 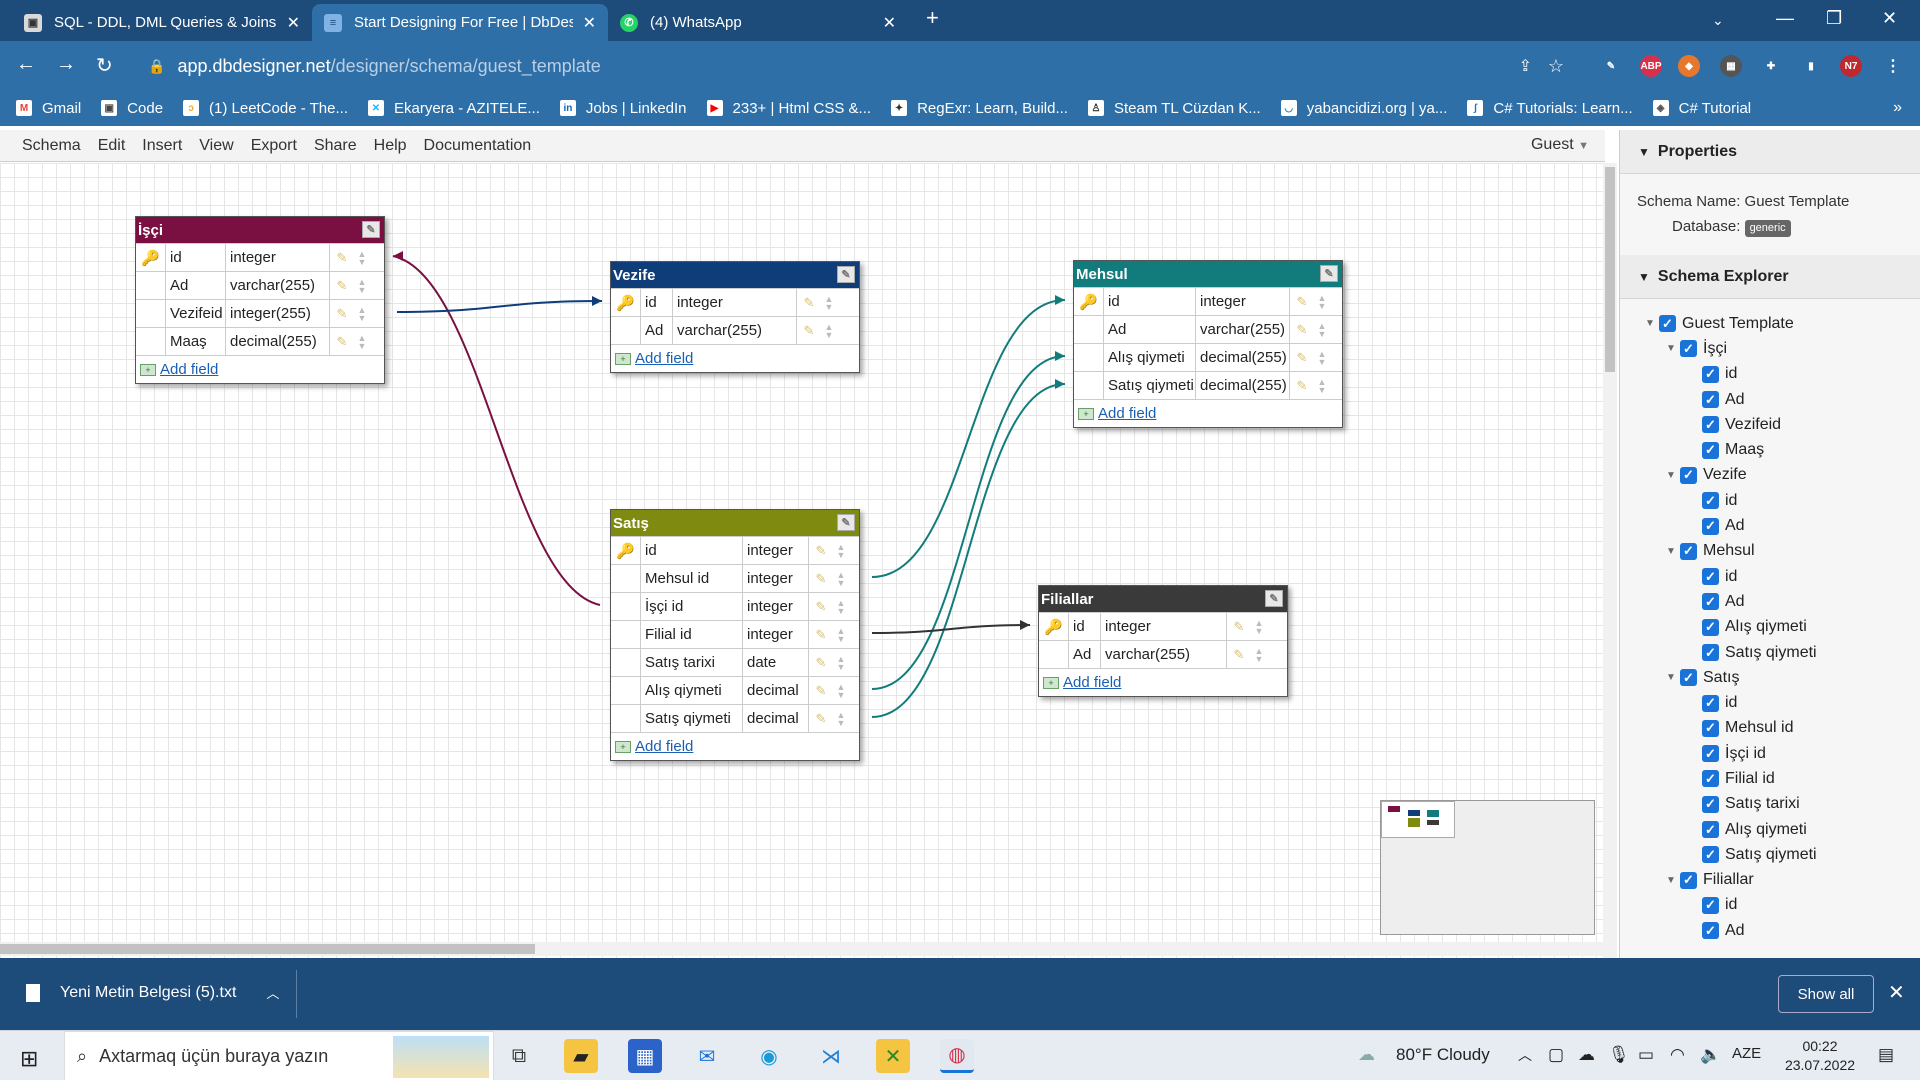 I want to click on puzzle-icon: ✚, so click(x=1771, y=66).